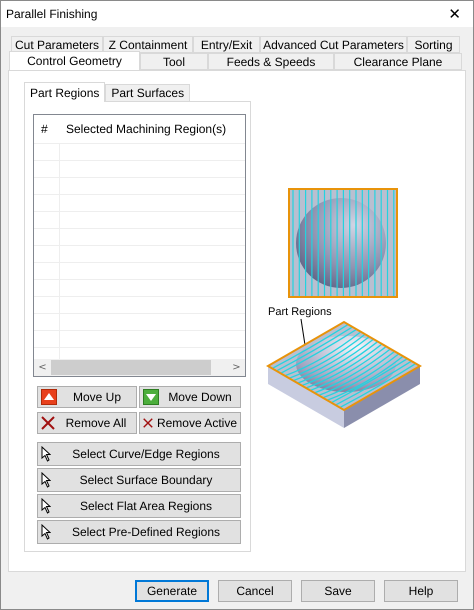 Image resolution: width=474 pixels, height=610 pixels. Describe the element at coordinates (65, 92) in the screenshot. I see `tab: Part Regions` at that location.